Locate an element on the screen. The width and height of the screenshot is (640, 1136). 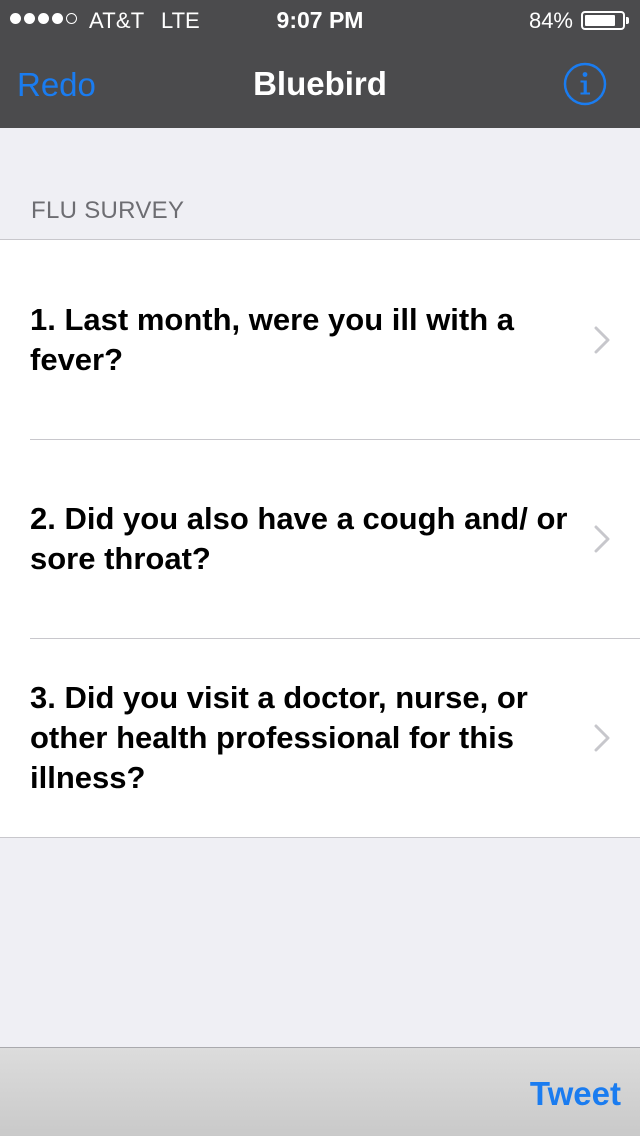
status-bar: AT&T LTE 9:07 PM 84% is located at coordinates (320, 20).